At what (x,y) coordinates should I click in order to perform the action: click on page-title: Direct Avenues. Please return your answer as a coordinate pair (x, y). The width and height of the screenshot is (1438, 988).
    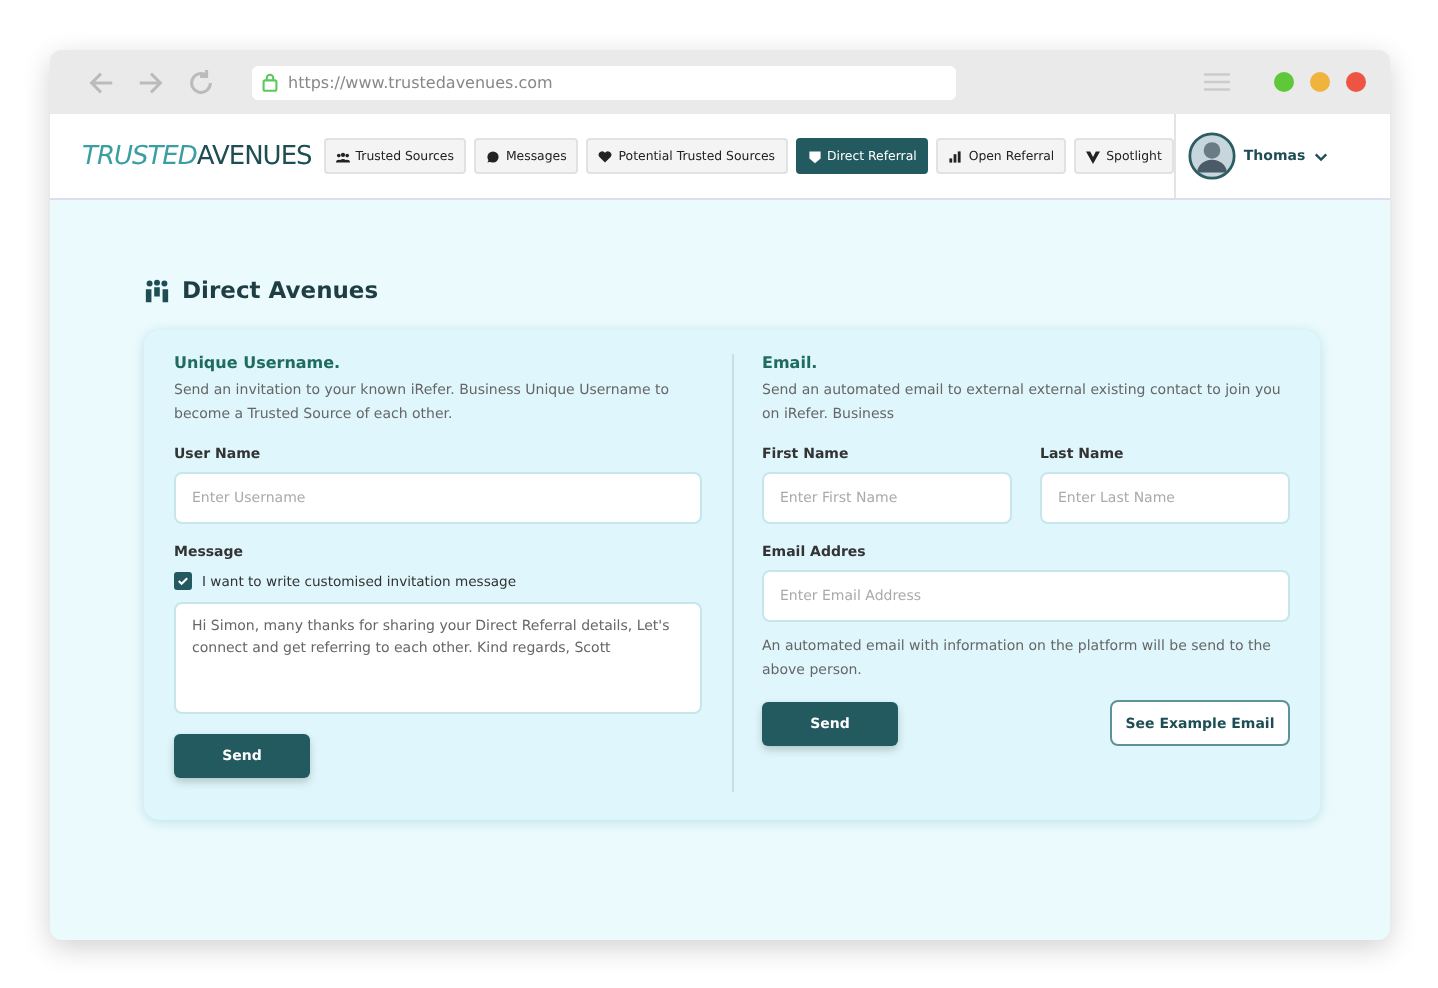
    Looking at the image, I should click on (280, 290).